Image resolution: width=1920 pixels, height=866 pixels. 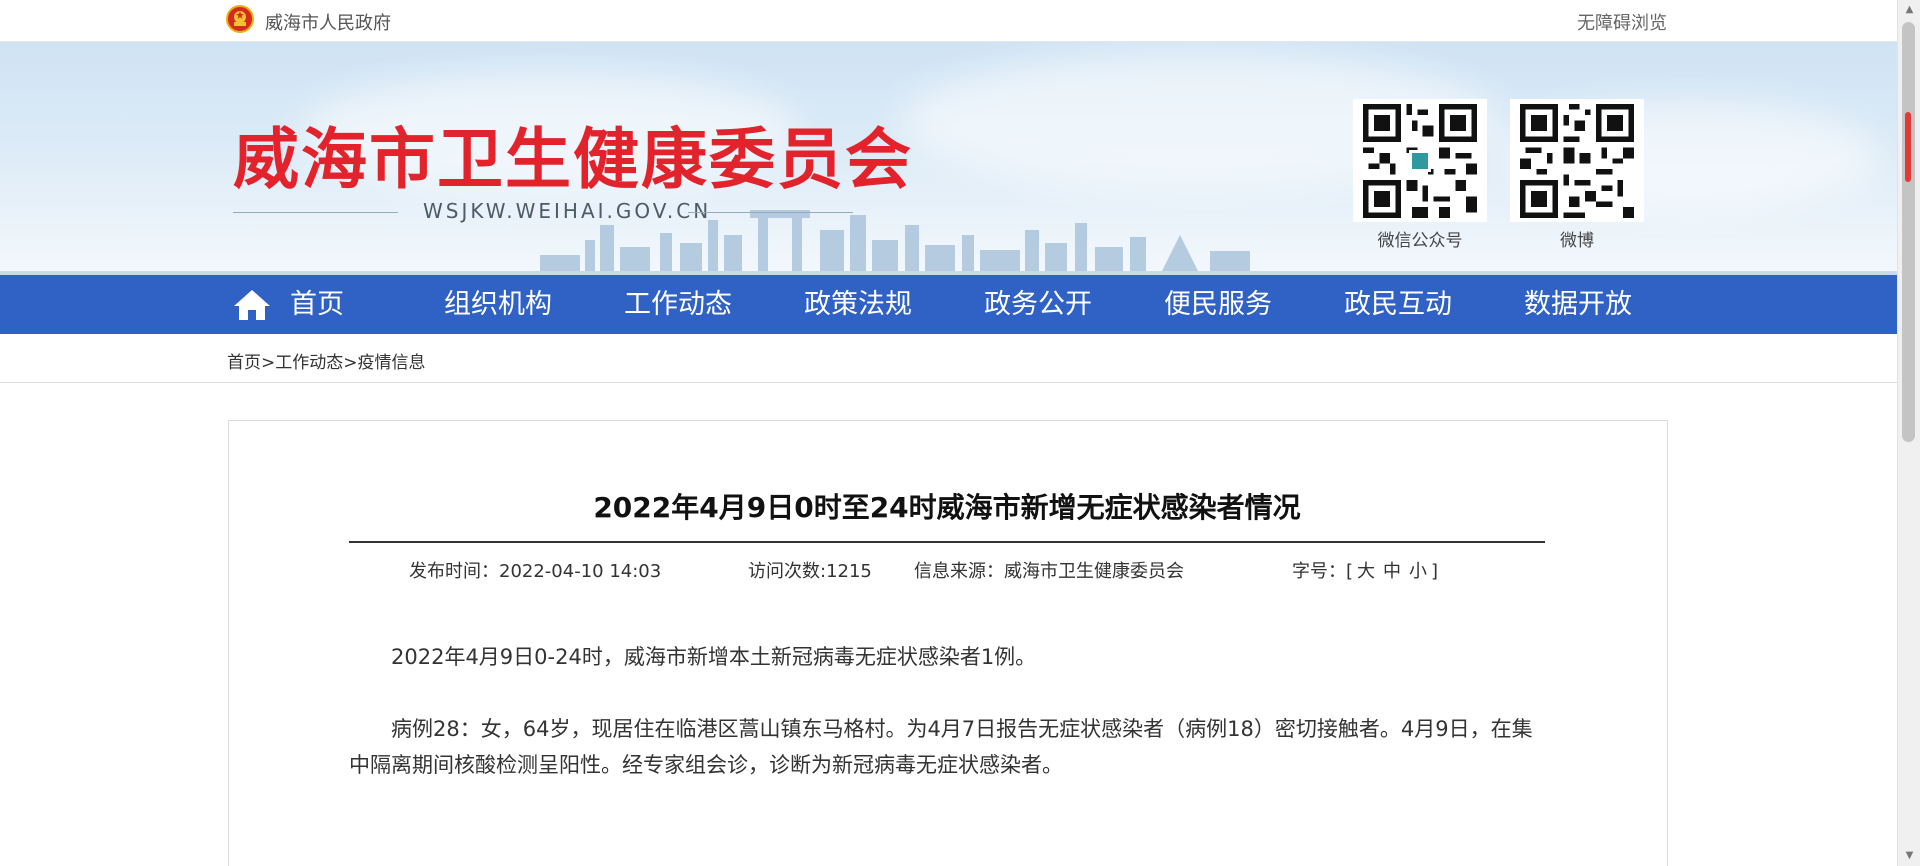 What do you see at coordinates (1398, 304) in the screenshot?
I see `nav-item-interaction: 政民互动` at bounding box center [1398, 304].